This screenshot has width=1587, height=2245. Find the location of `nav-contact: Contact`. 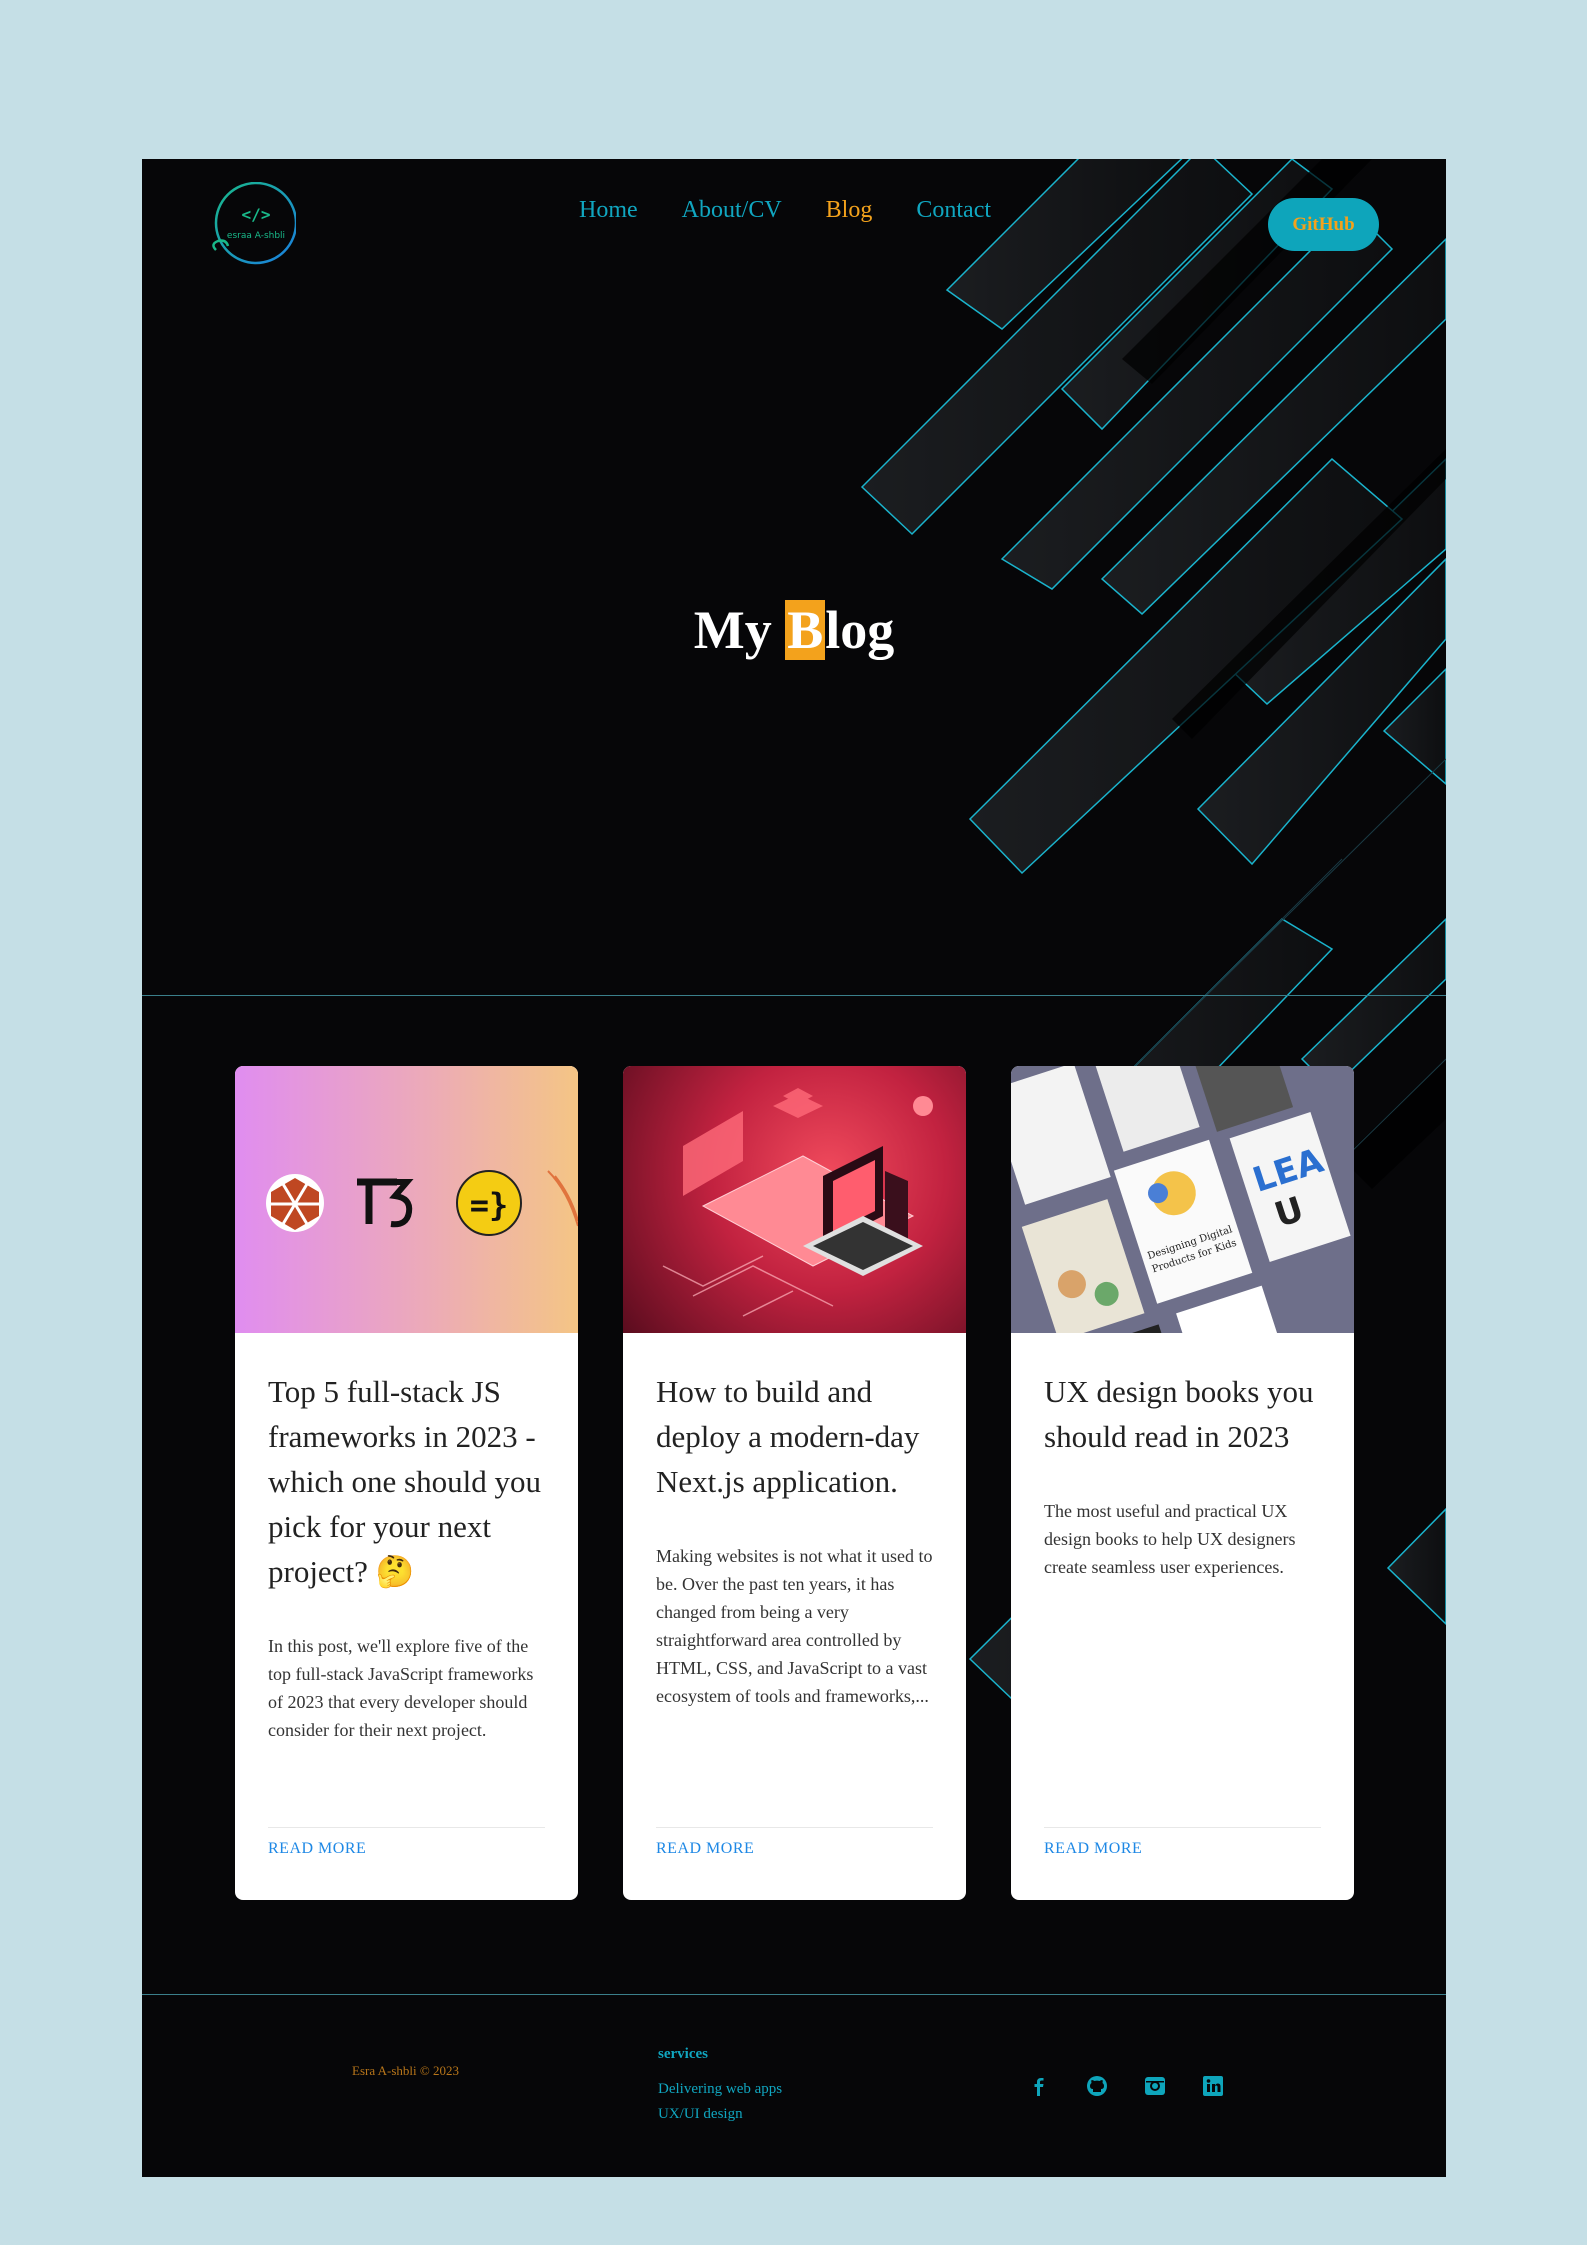

nav-contact: Contact is located at coordinates (953, 210).